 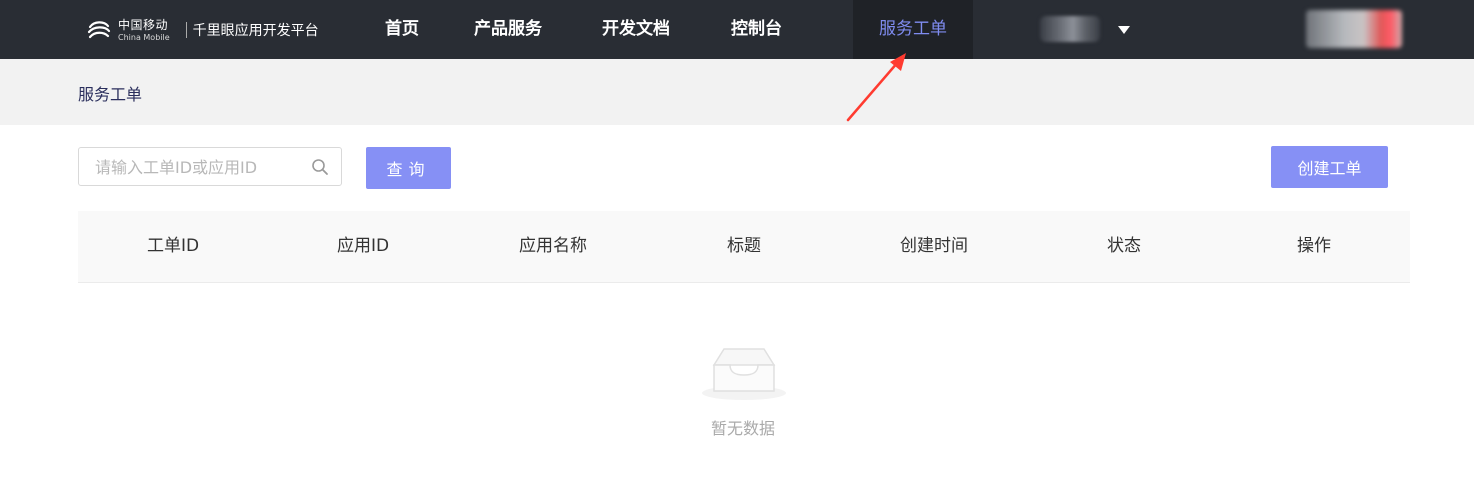 I want to click on nav-docs: 开发文档, so click(x=636, y=29).